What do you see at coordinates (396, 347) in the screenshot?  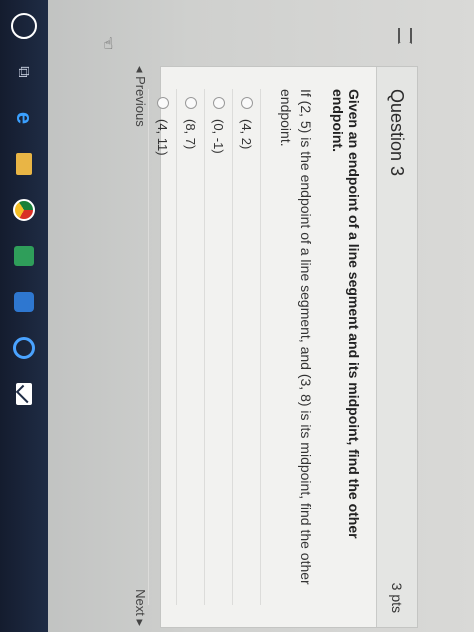 I see `question-header: Question 3 3 pts` at bounding box center [396, 347].